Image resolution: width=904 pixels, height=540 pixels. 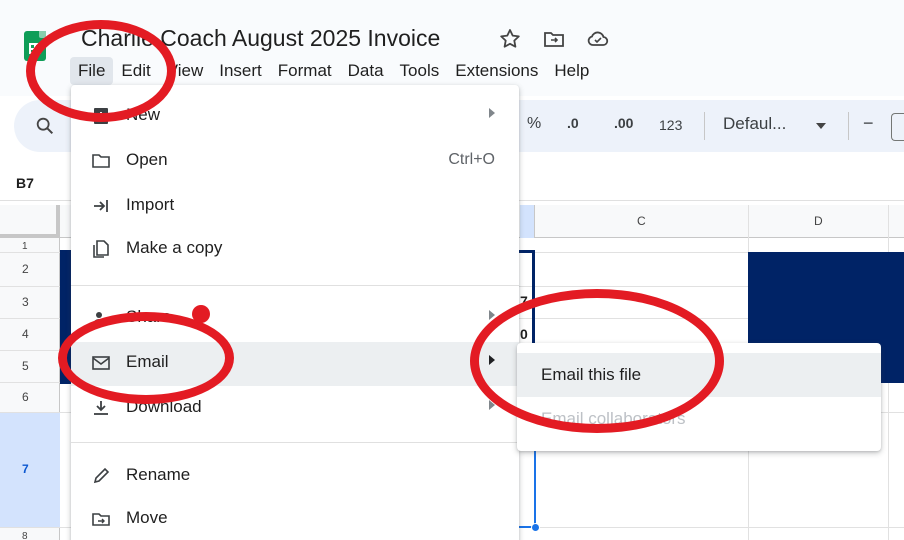 What do you see at coordinates (147, 159) in the screenshot?
I see `menu-item-label: Open` at bounding box center [147, 159].